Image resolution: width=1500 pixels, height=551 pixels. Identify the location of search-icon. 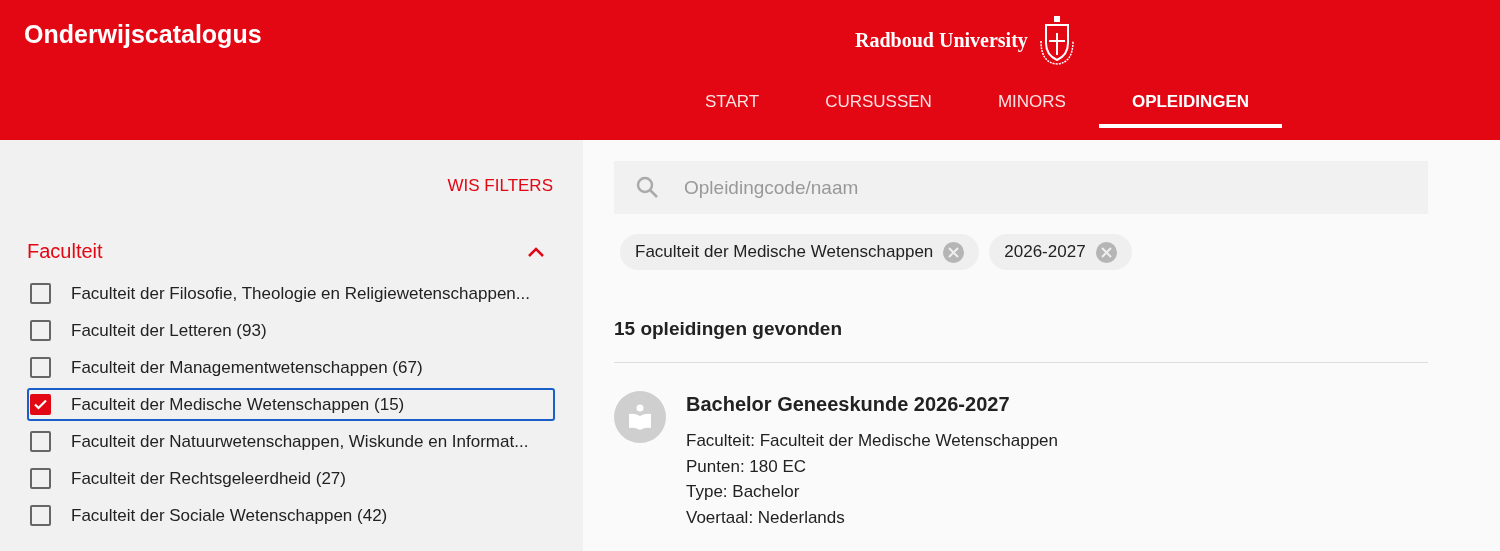
(647, 187).